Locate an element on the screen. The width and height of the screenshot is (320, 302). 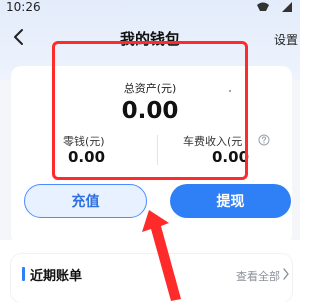
section-accent-bar is located at coordinates (23, 274).